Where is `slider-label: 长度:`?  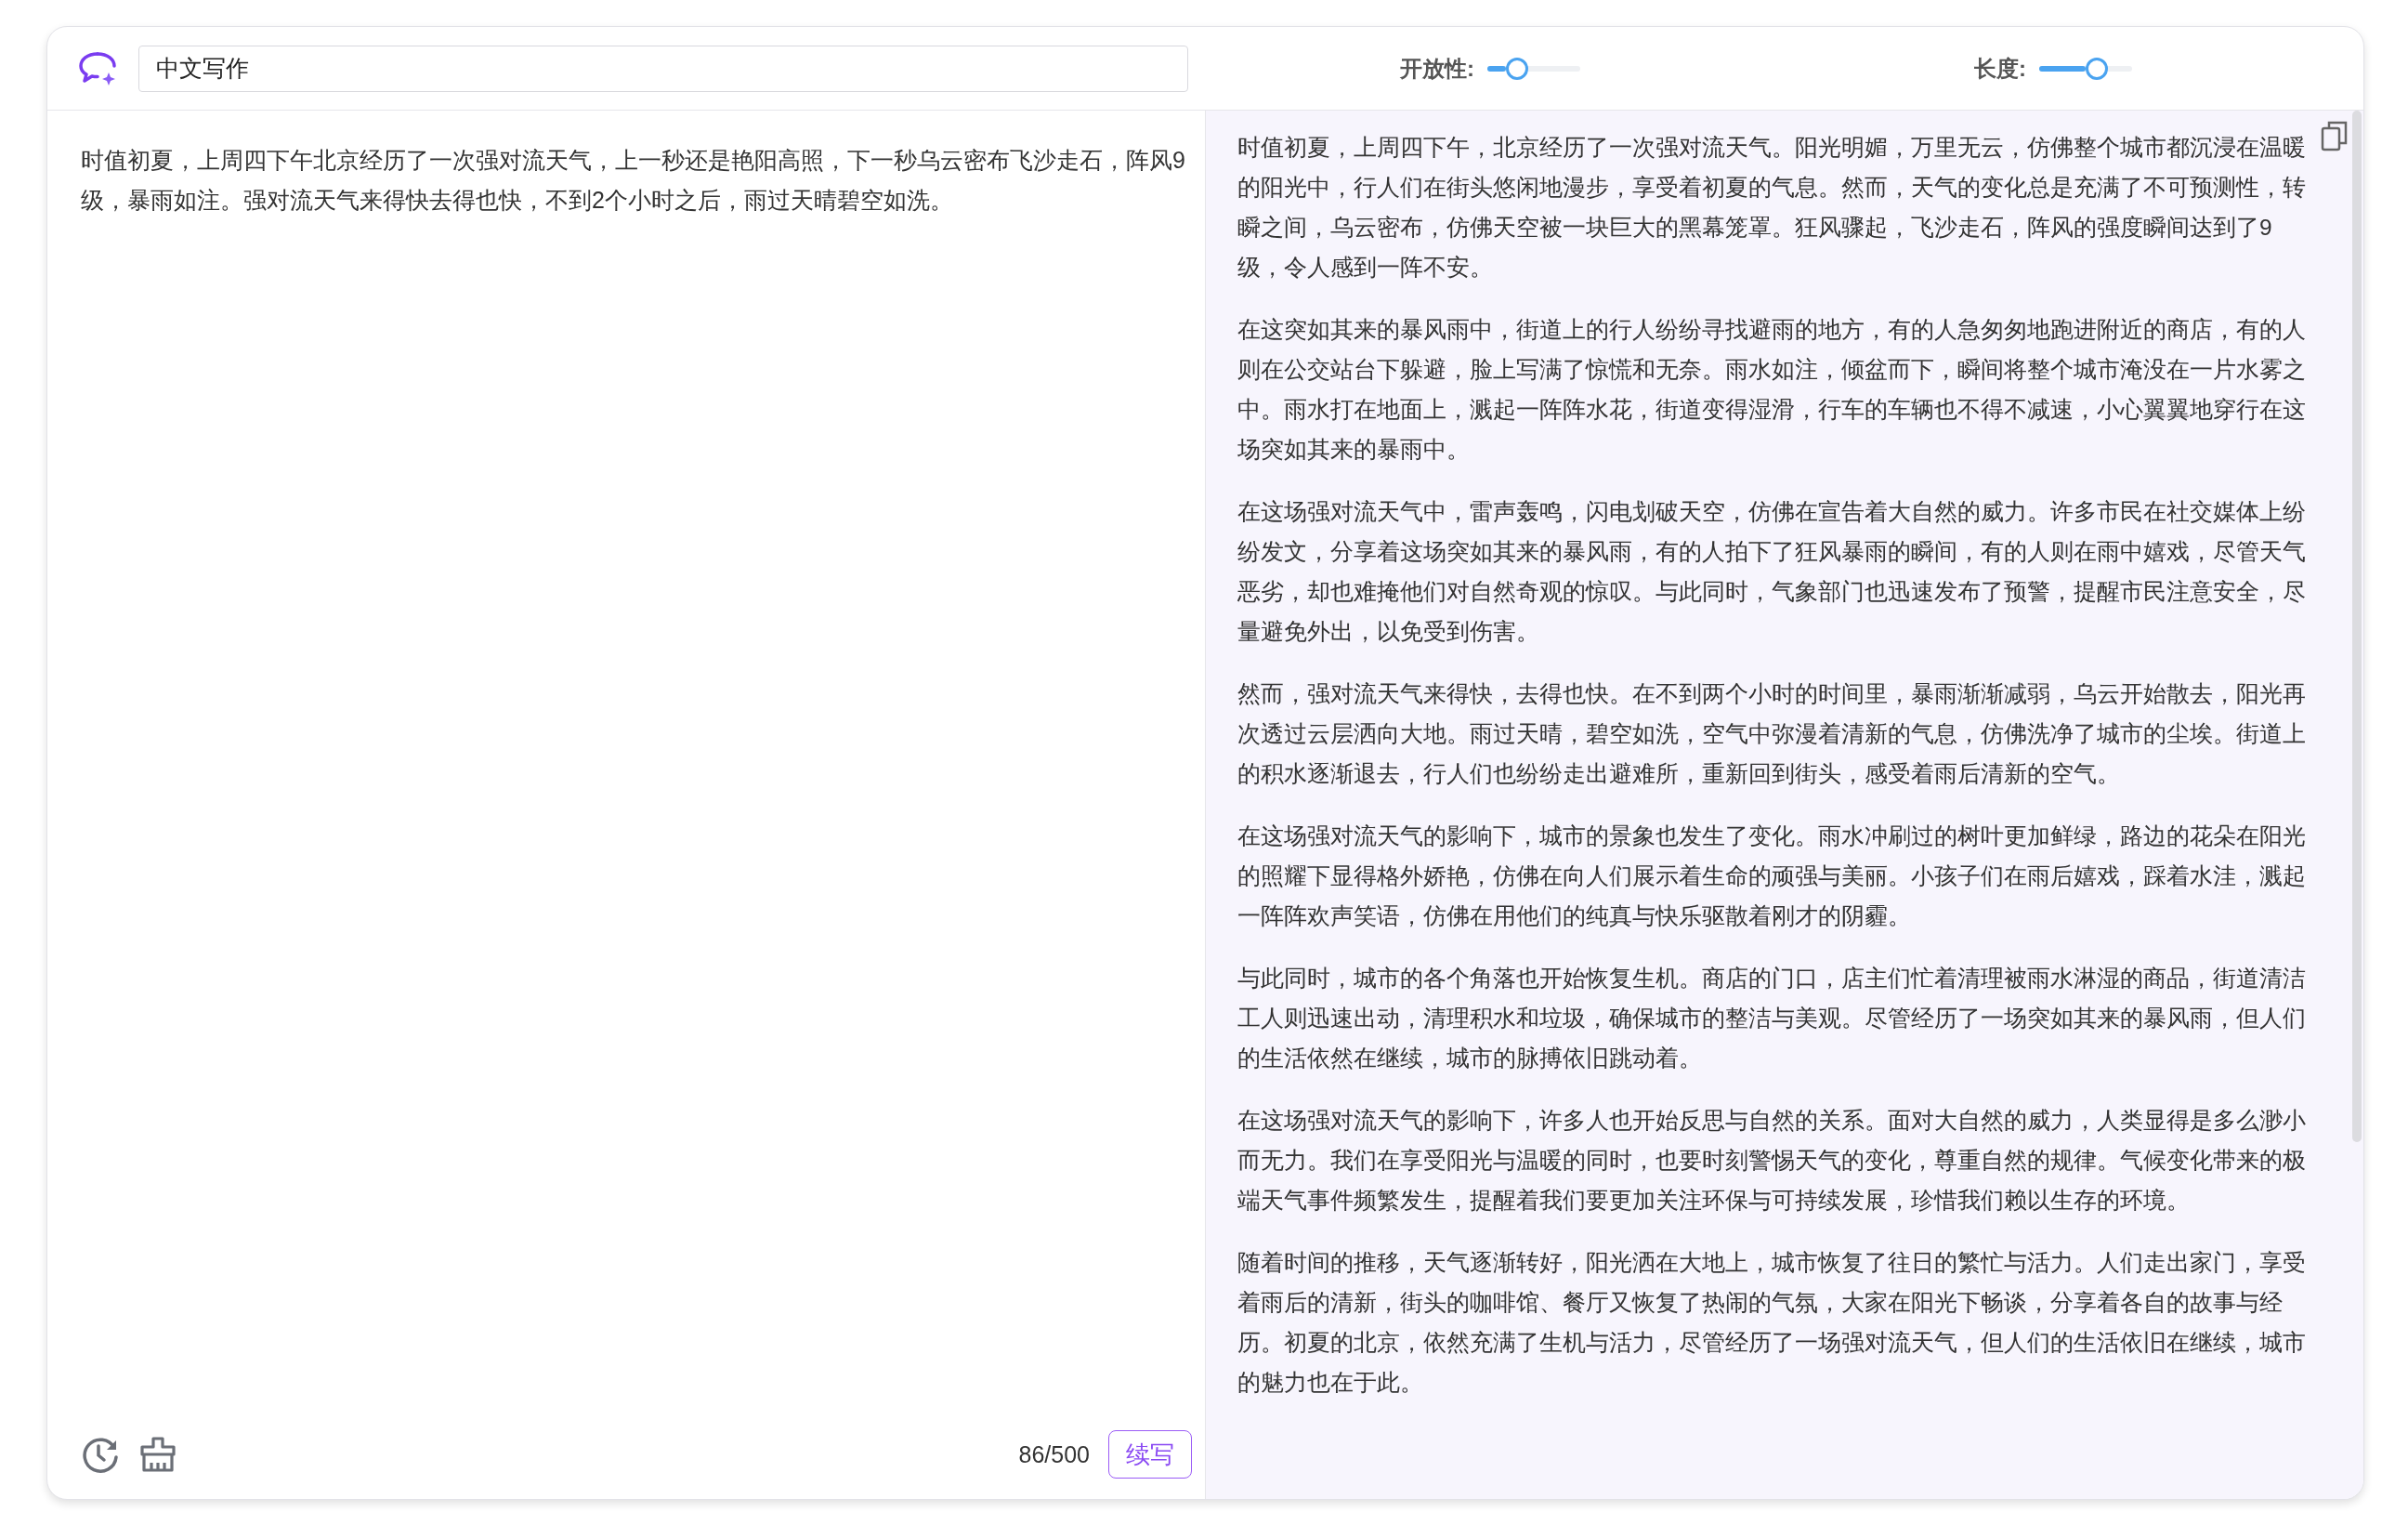 slider-label: 长度: is located at coordinates (2000, 68).